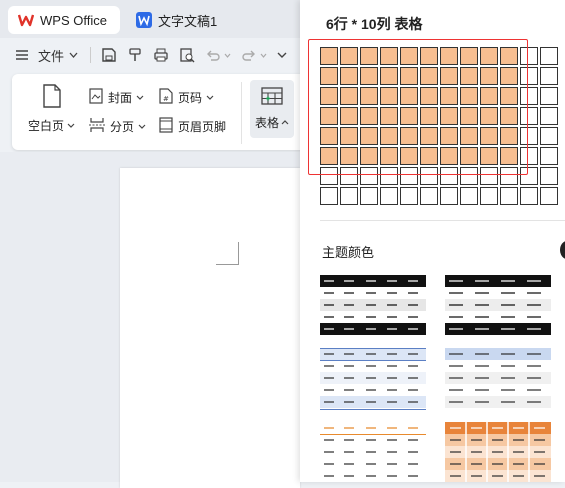 The height and width of the screenshot is (488, 565). I want to click on more-chevron-icon, so click(282, 55).